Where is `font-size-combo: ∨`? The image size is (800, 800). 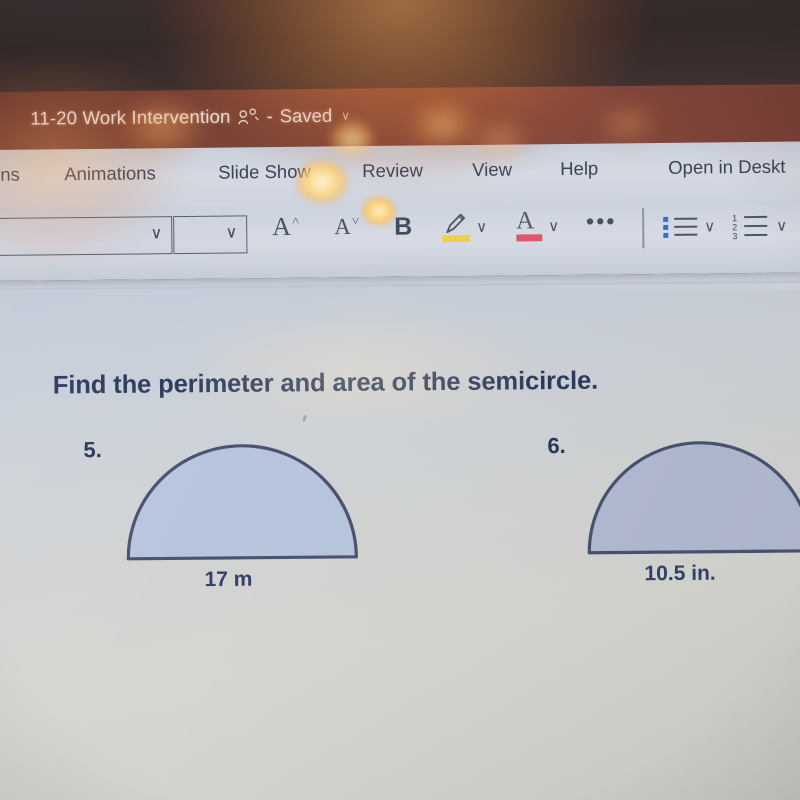 font-size-combo: ∨ is located at coordinates (210, 235).